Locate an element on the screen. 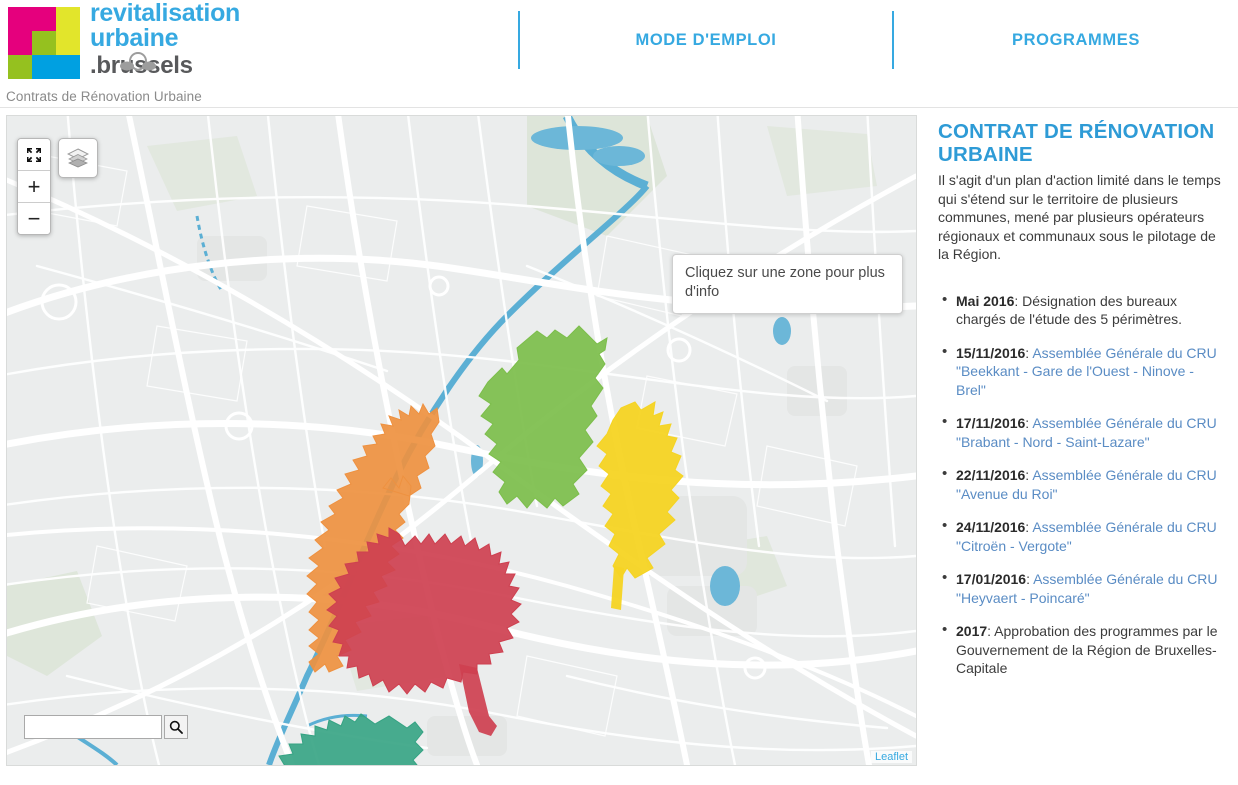 The height and width of the screenshot is (785, 1238). panel-title: CONTRAT DE RÉNOVATION URBAINE is located at coordinates (1076, 143).